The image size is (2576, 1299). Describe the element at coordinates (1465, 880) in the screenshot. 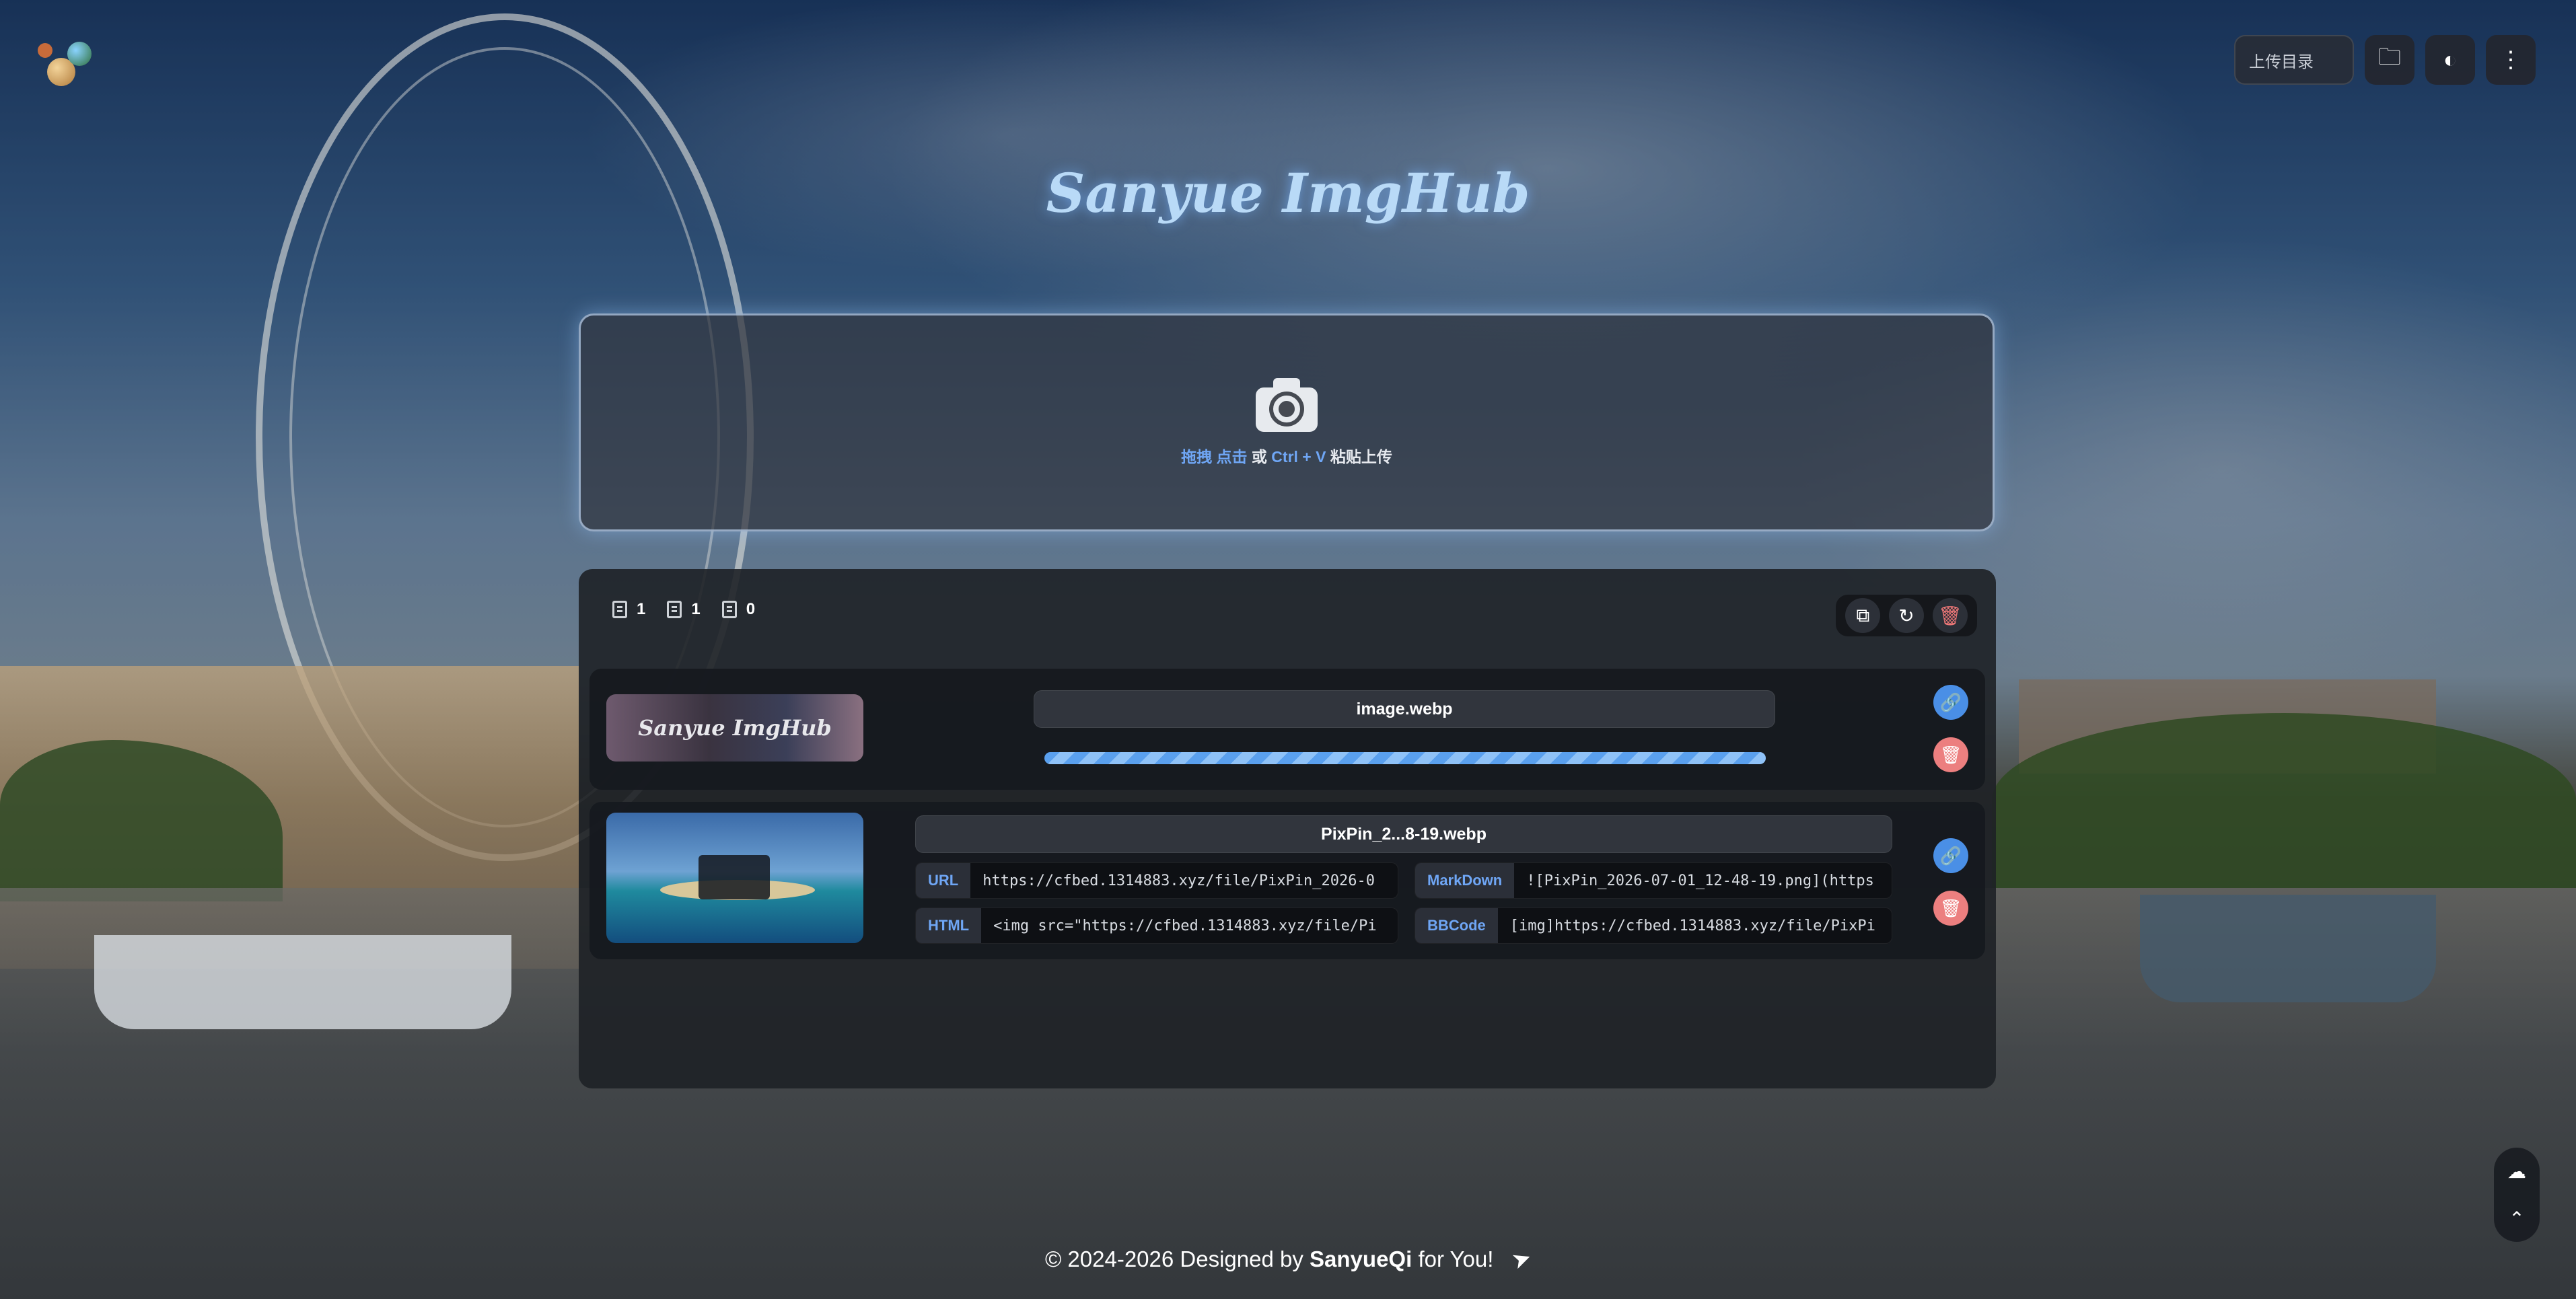

I see `markdown-label: MarkDown` at that location.